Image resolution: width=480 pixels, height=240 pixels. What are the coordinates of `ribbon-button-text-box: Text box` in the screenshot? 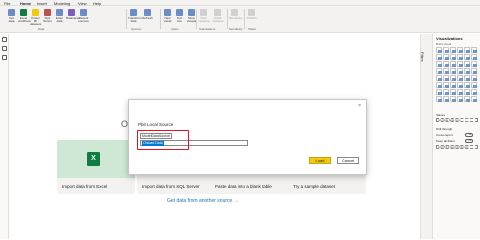 It's located at (179, 19).